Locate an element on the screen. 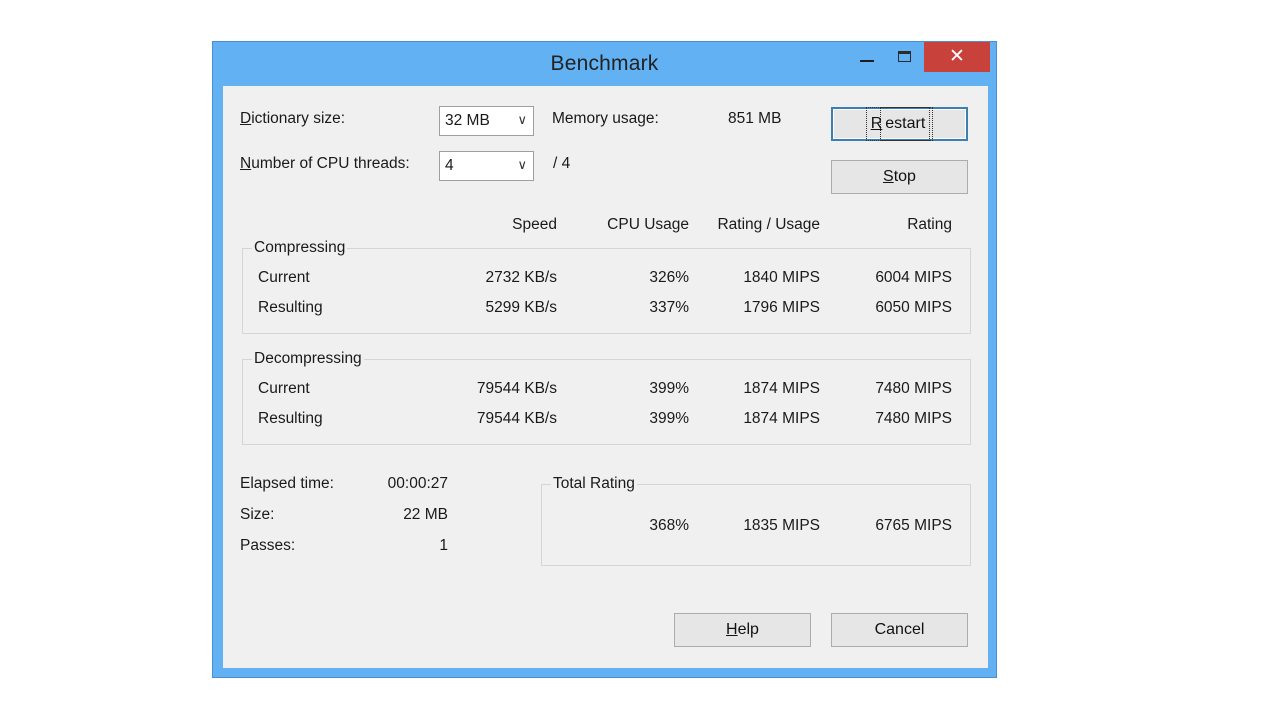 The image size is (1280, 720). close-icon: ✕ is located at coordinates (957, 56).